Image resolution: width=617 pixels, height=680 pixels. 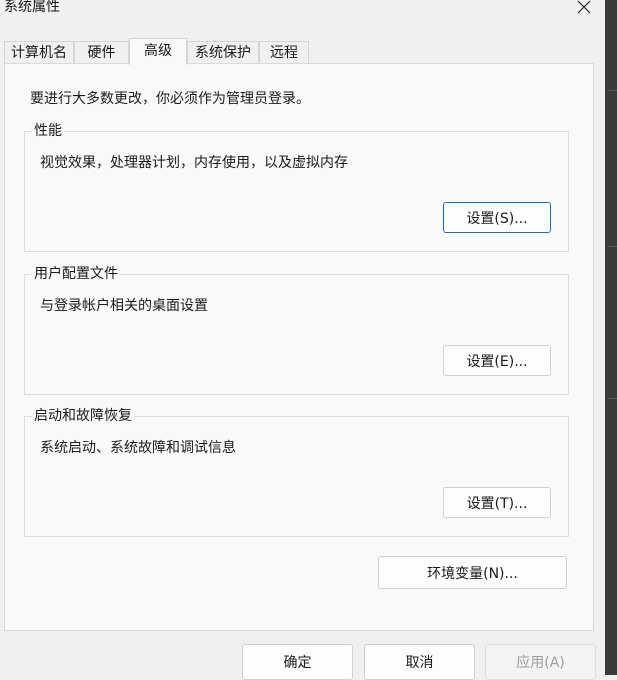 I want to click on tab-system-protection: 系统保护, so click(x=223, y=52).